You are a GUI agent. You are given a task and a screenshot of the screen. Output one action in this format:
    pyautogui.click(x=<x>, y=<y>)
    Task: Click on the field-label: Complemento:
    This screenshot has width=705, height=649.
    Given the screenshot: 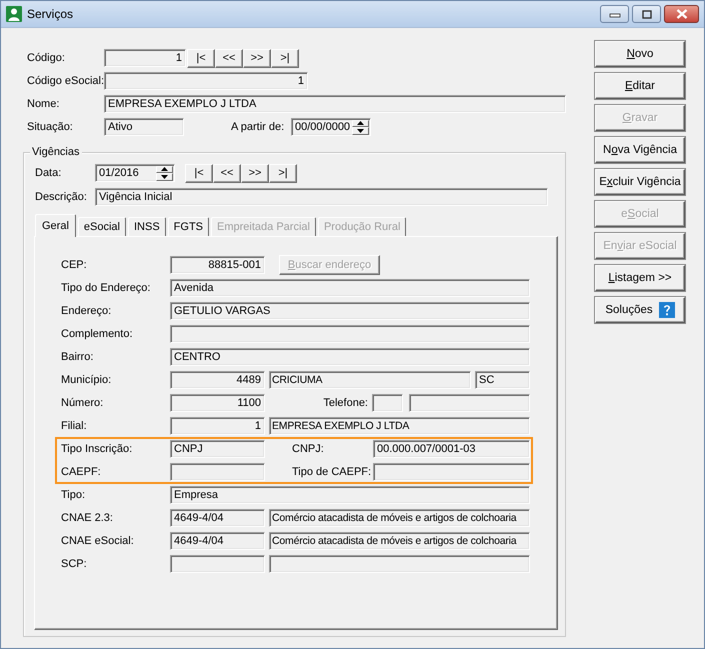 What is the action you would take?
    pyautogui.click(x=97, y=334)
    